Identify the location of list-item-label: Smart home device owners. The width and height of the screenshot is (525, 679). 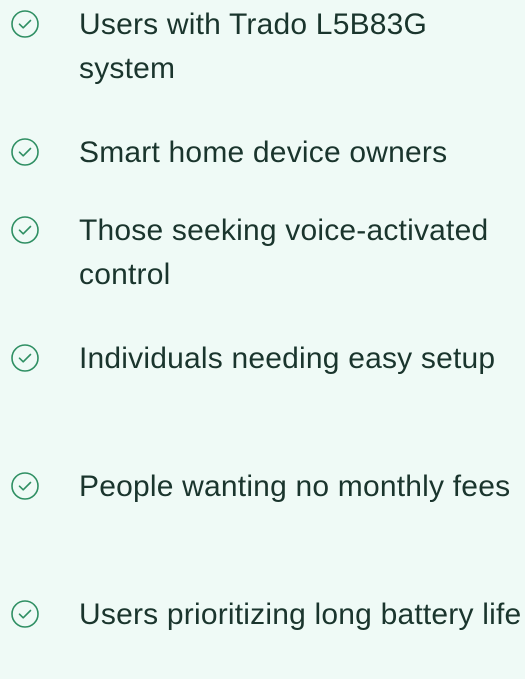
(263, 152).